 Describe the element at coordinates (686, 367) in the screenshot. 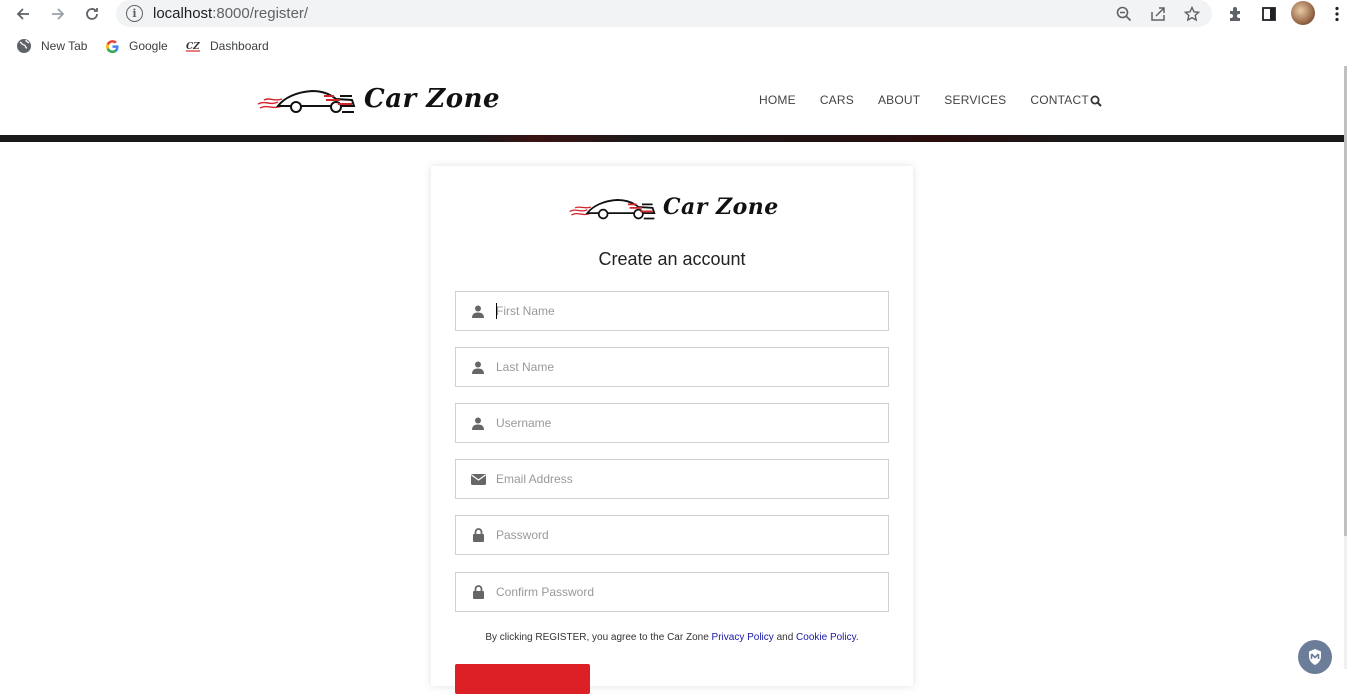

I see `last-name-input` at that location.